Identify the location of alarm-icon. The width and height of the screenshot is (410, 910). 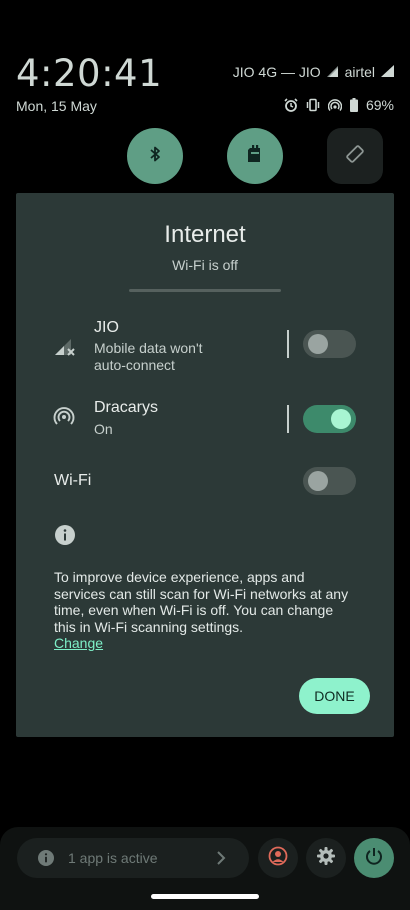
(291, 105).